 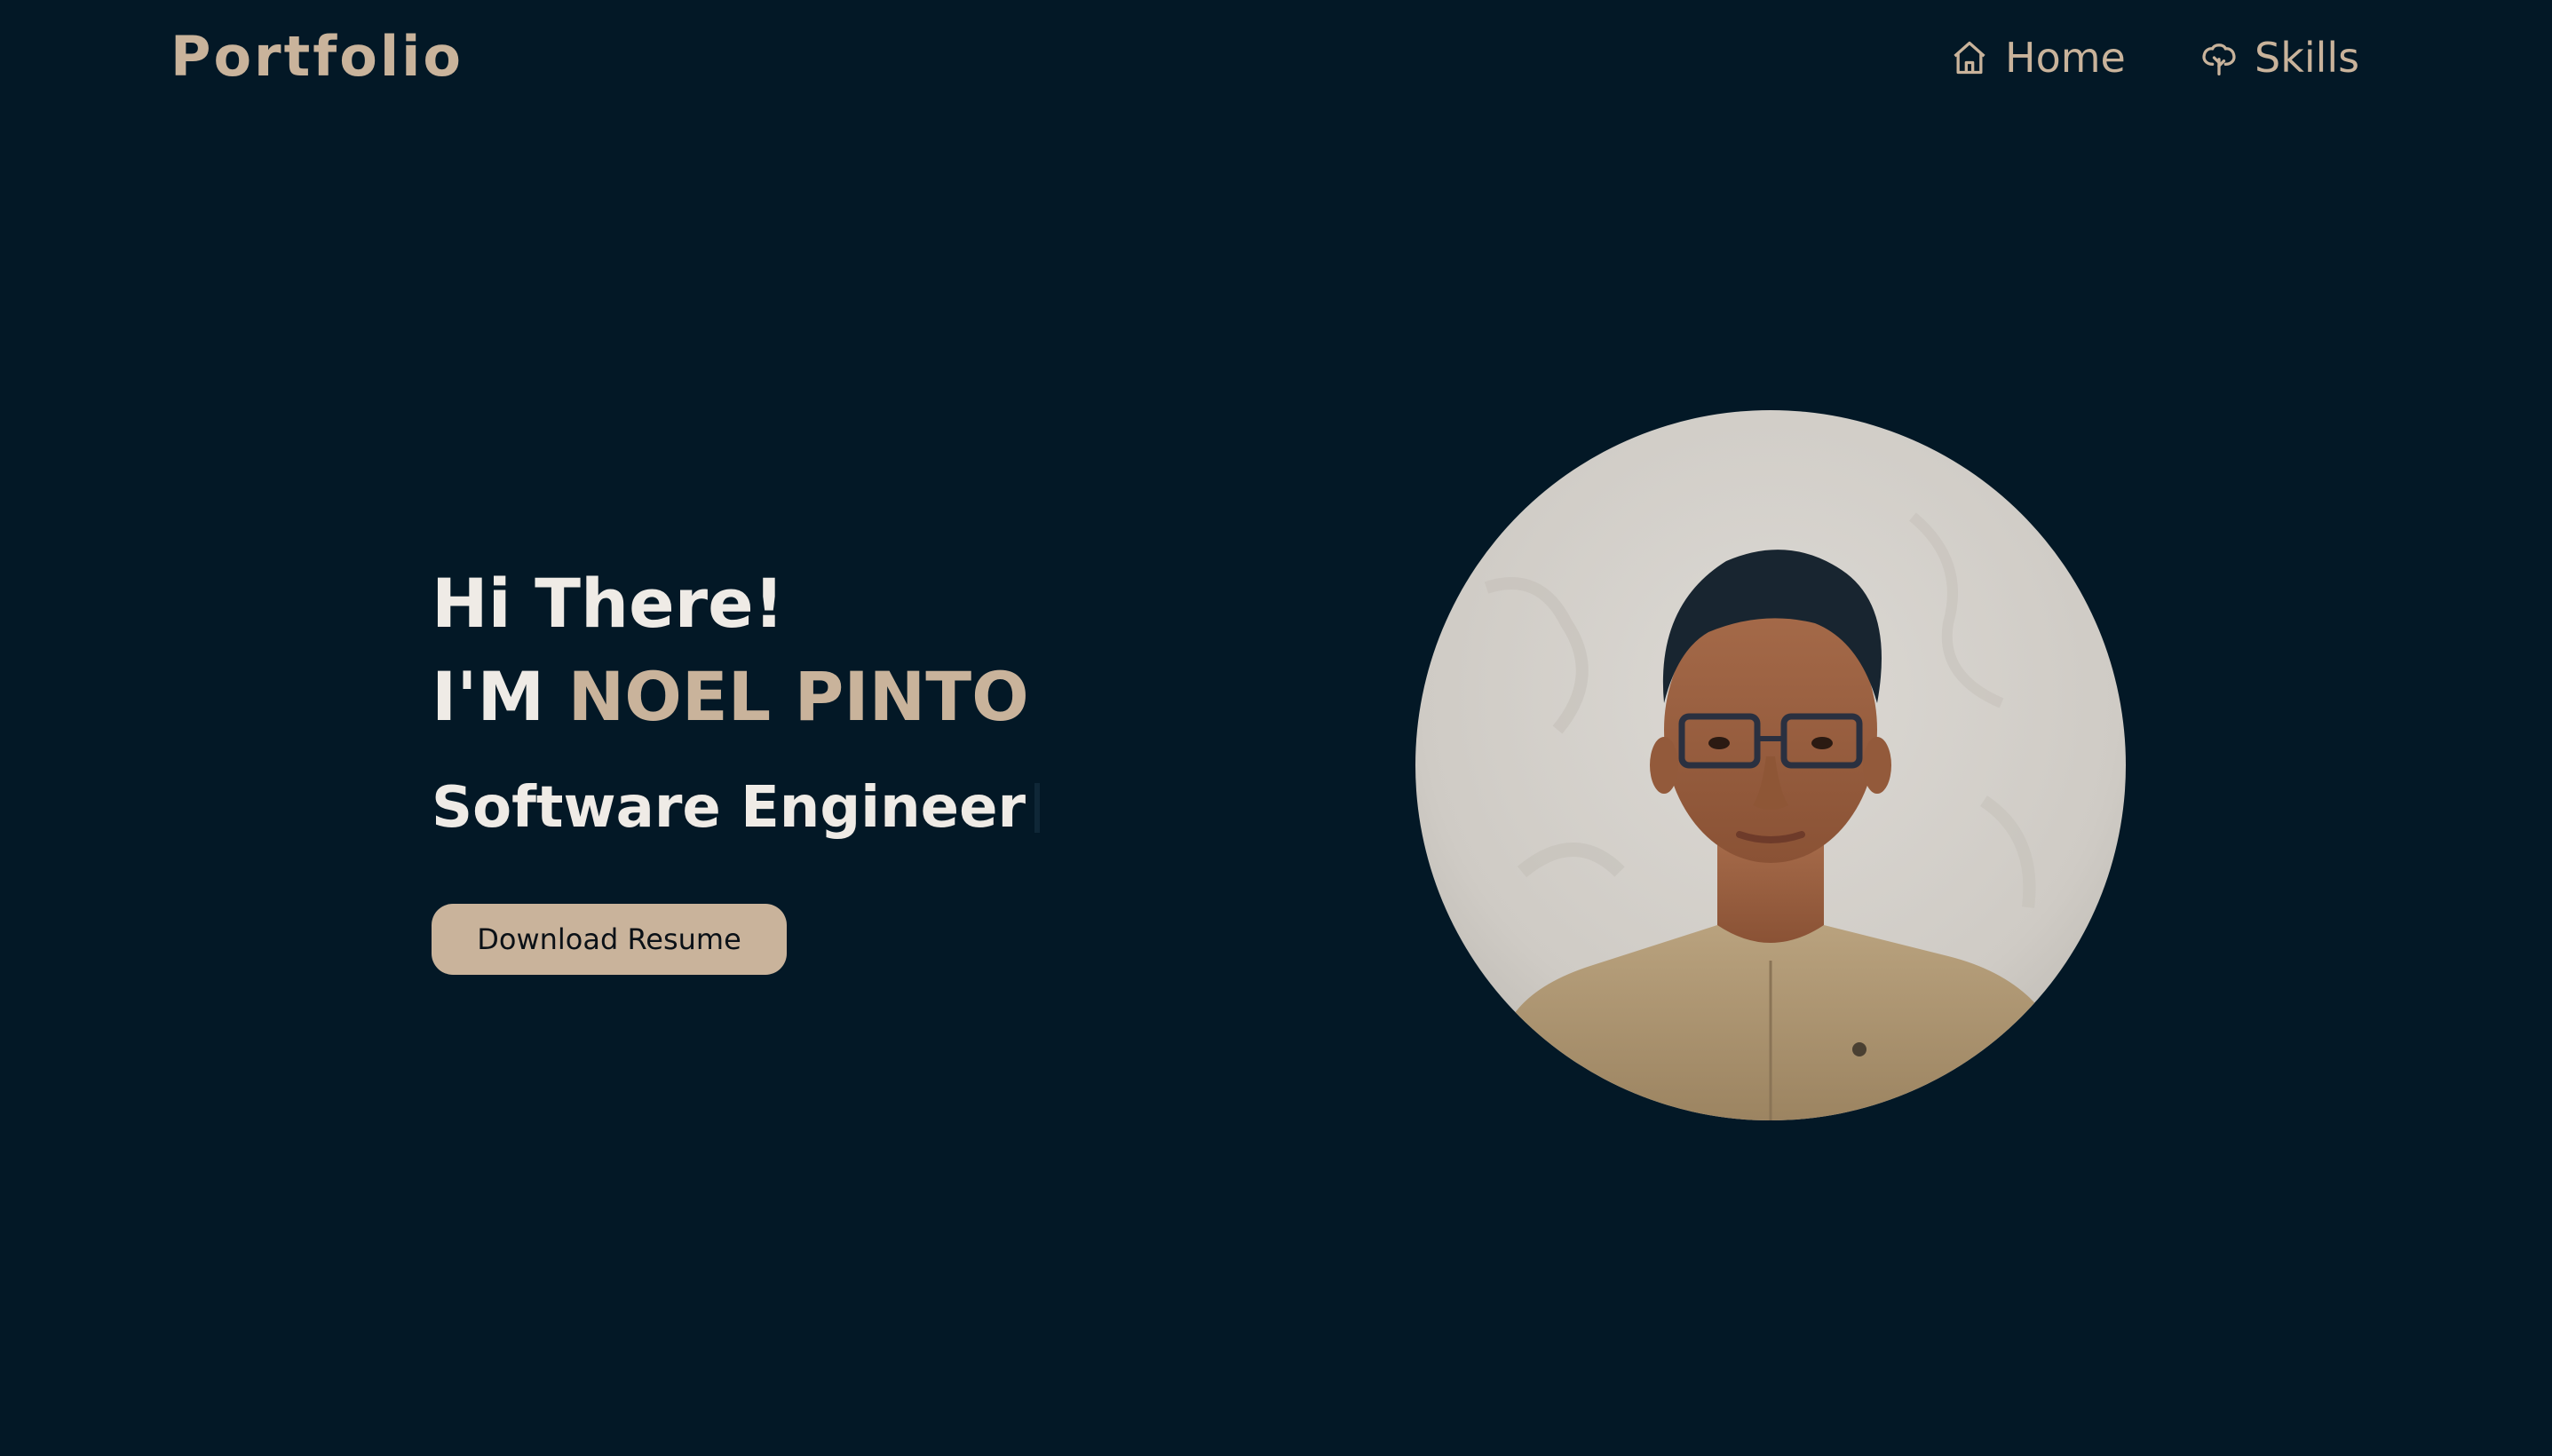 I want to click on role-text: Software Engineer, so click(x=729, y=808).